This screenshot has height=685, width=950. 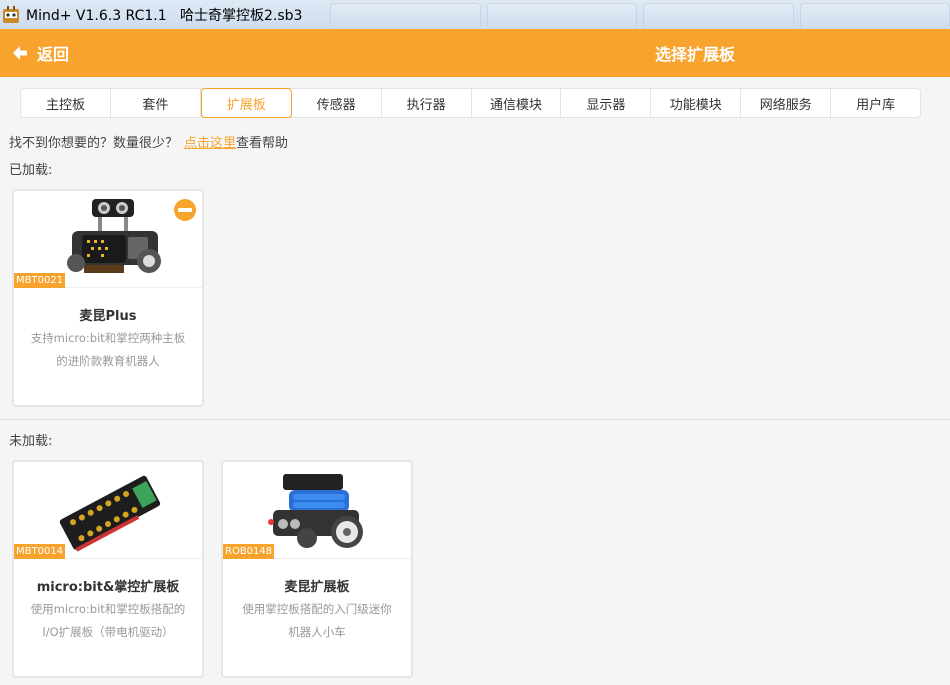 I want to click on sku-badge: MBT0014, so click(x=40, y=551).